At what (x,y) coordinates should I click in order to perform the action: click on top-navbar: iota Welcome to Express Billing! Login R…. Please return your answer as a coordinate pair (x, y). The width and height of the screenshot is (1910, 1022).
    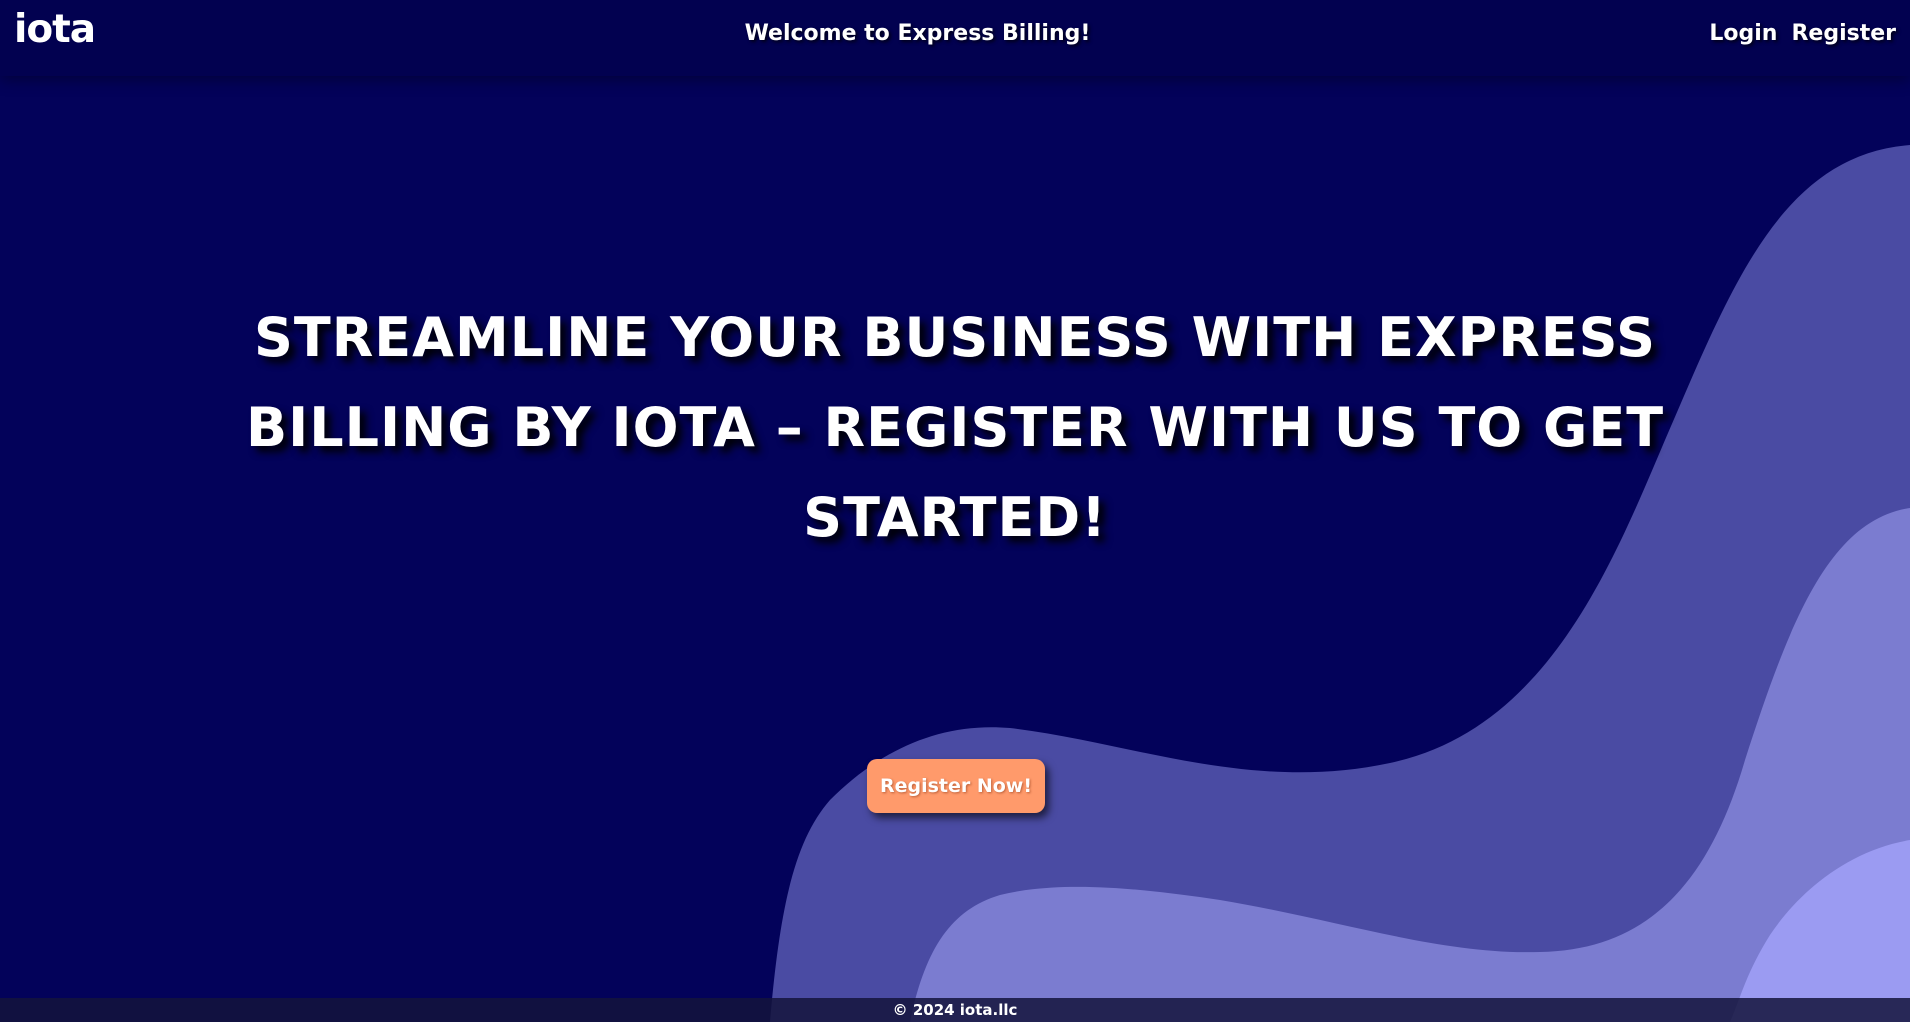
    Looking at the image, I should click on (955, 38).